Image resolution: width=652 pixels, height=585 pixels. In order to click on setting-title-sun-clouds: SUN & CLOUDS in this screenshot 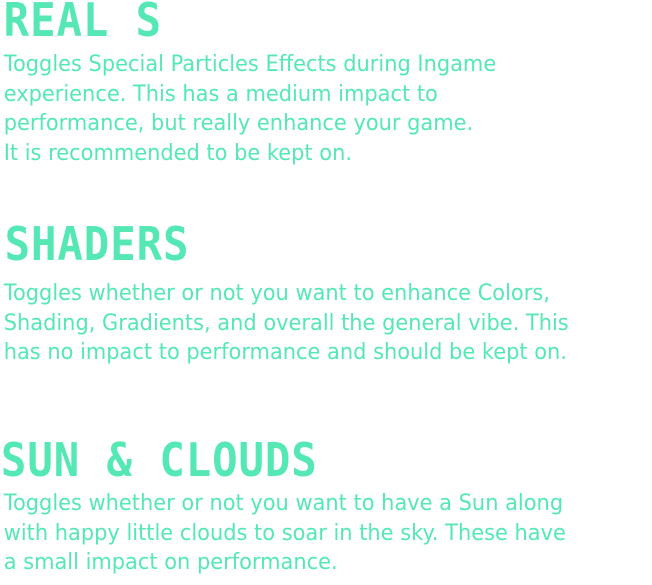, I will do `click(159, 460)`.